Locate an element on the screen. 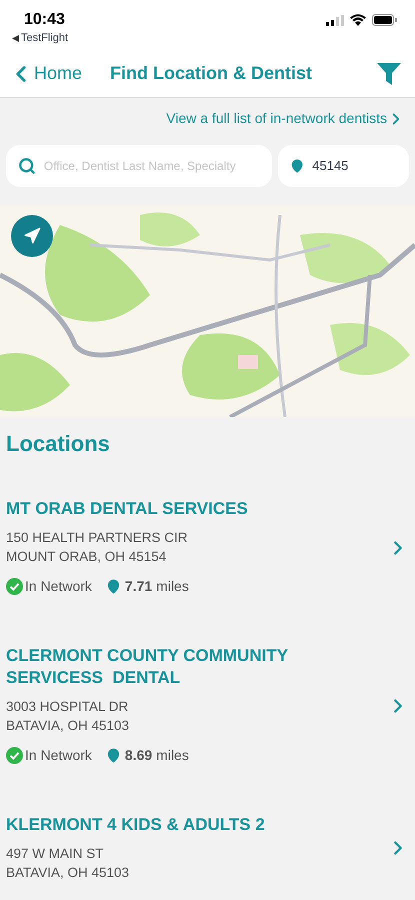 The width and height of the screenshot is (415, 900). back-button: Home is located at coordinates (45, 73).